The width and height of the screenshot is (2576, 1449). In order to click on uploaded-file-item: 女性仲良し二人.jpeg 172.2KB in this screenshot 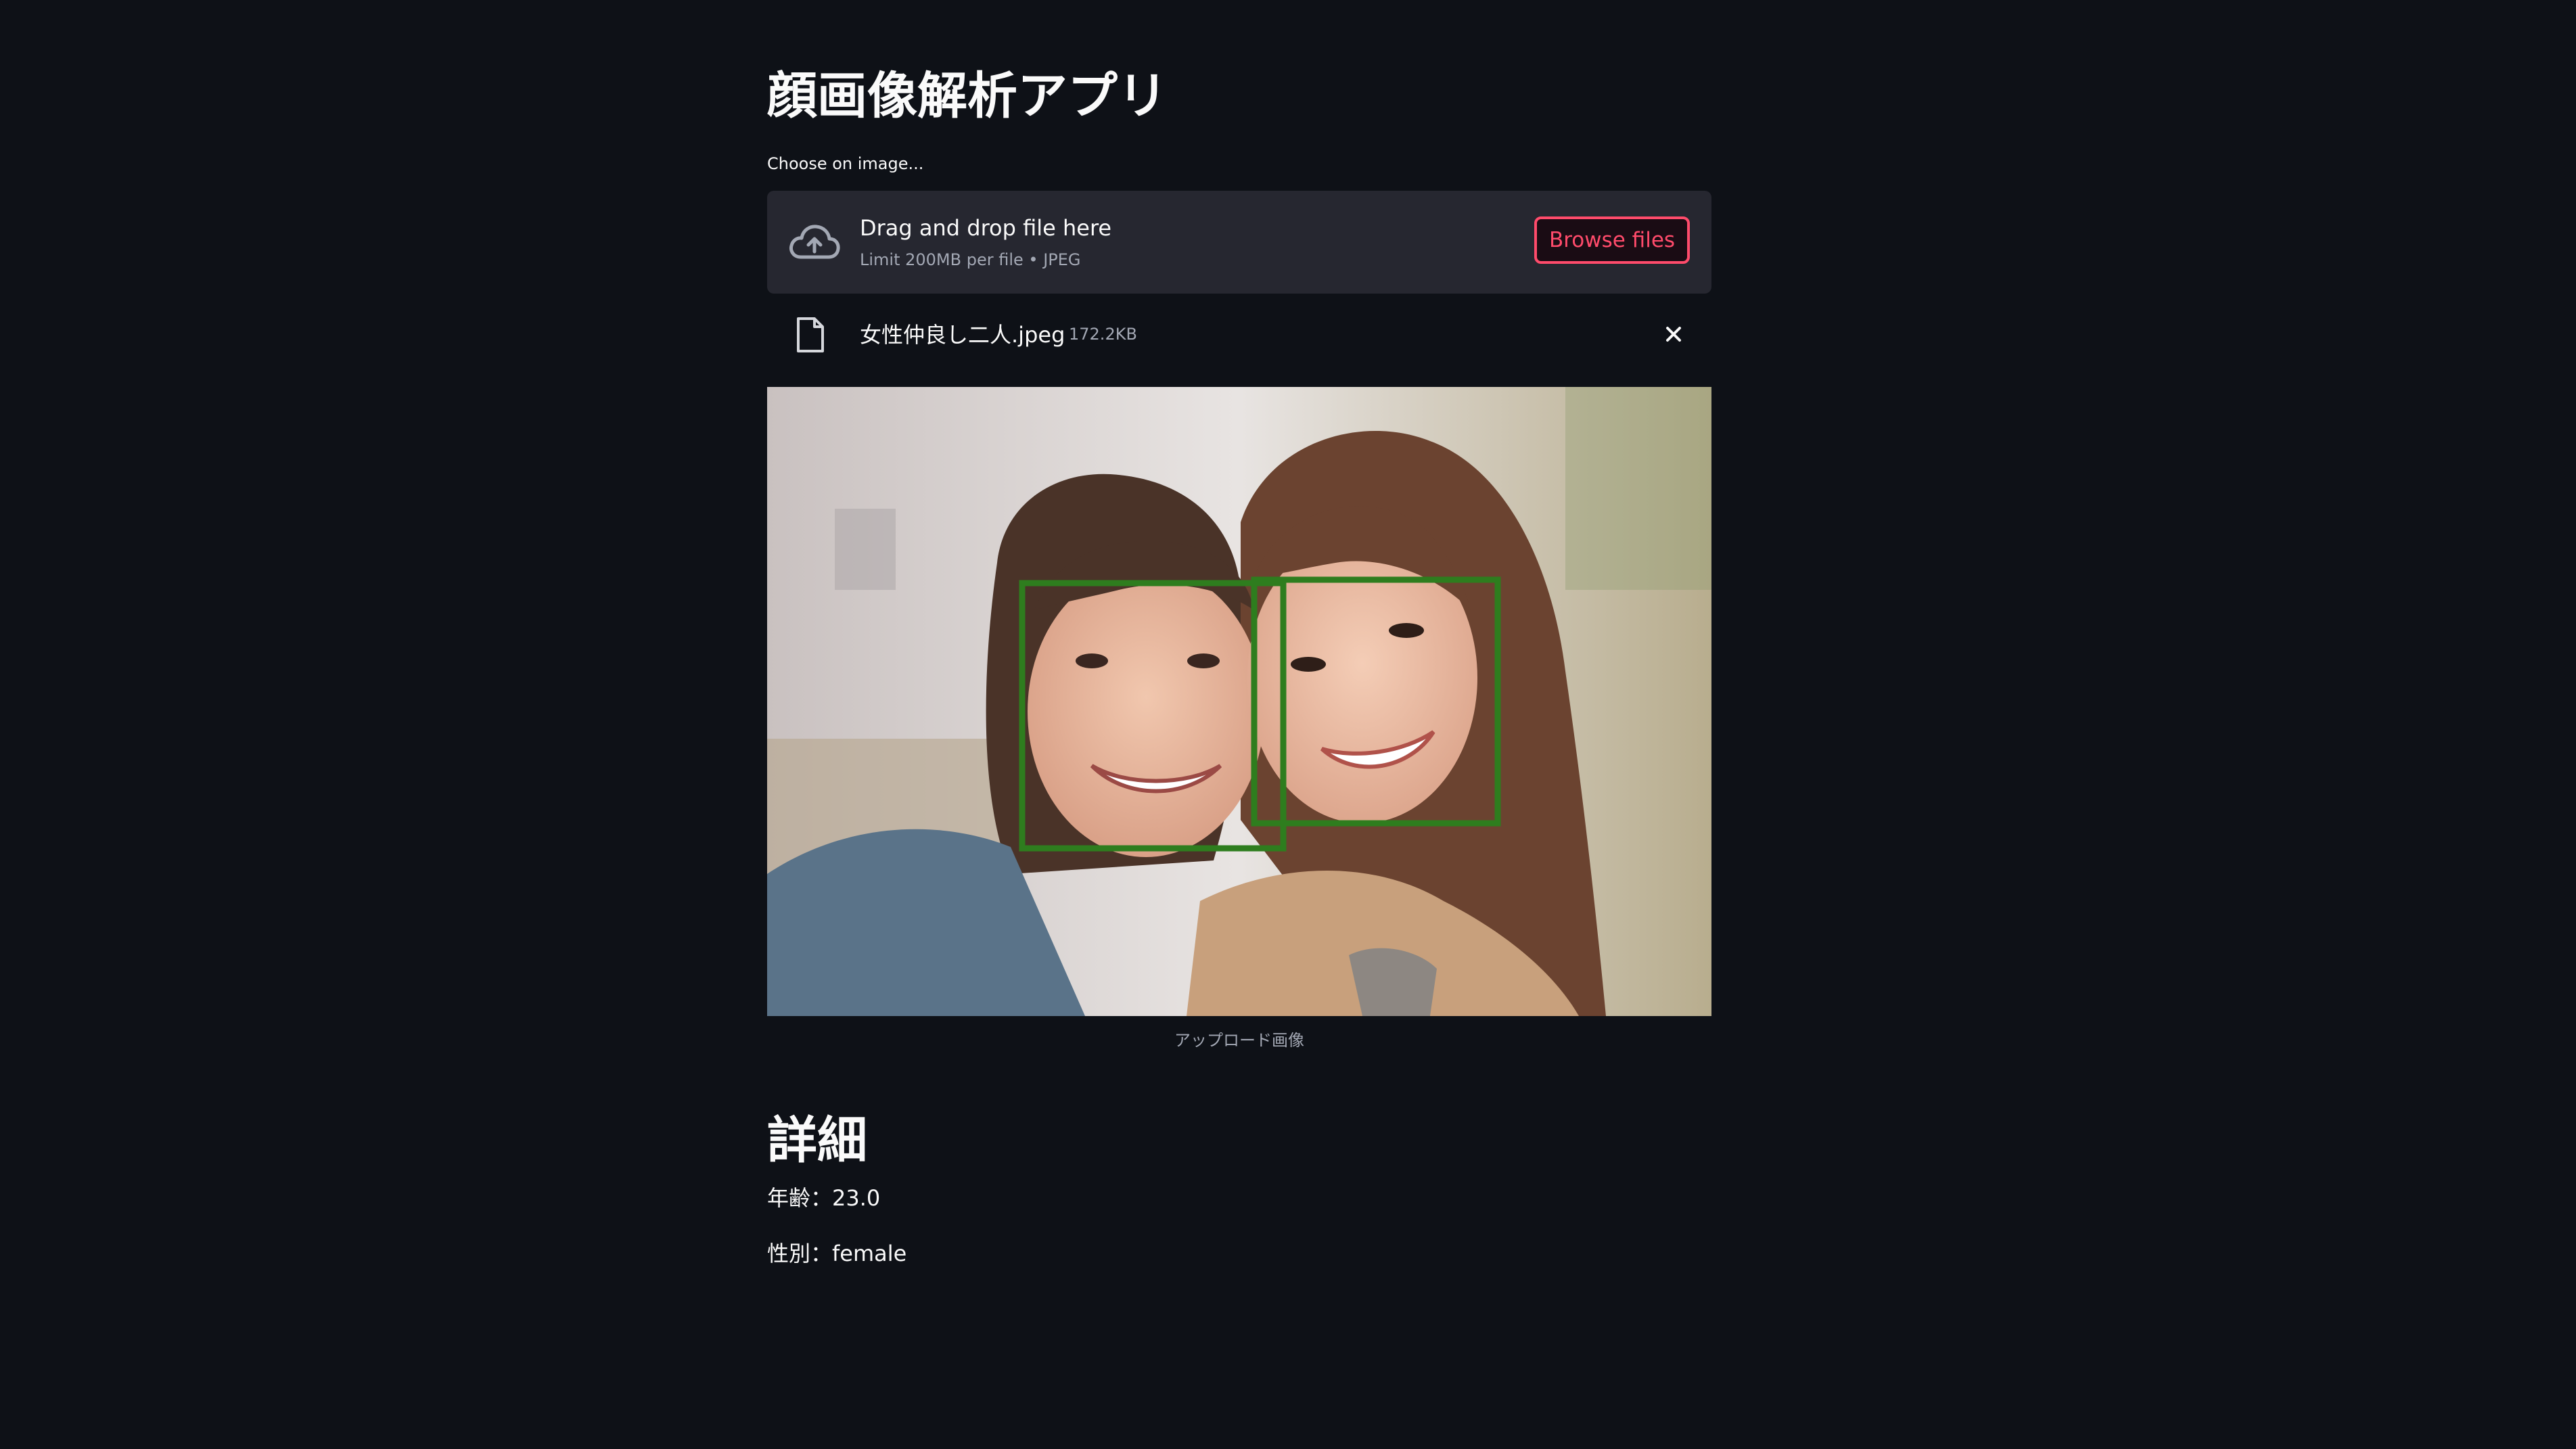, I will do `click(1239, 333)`.